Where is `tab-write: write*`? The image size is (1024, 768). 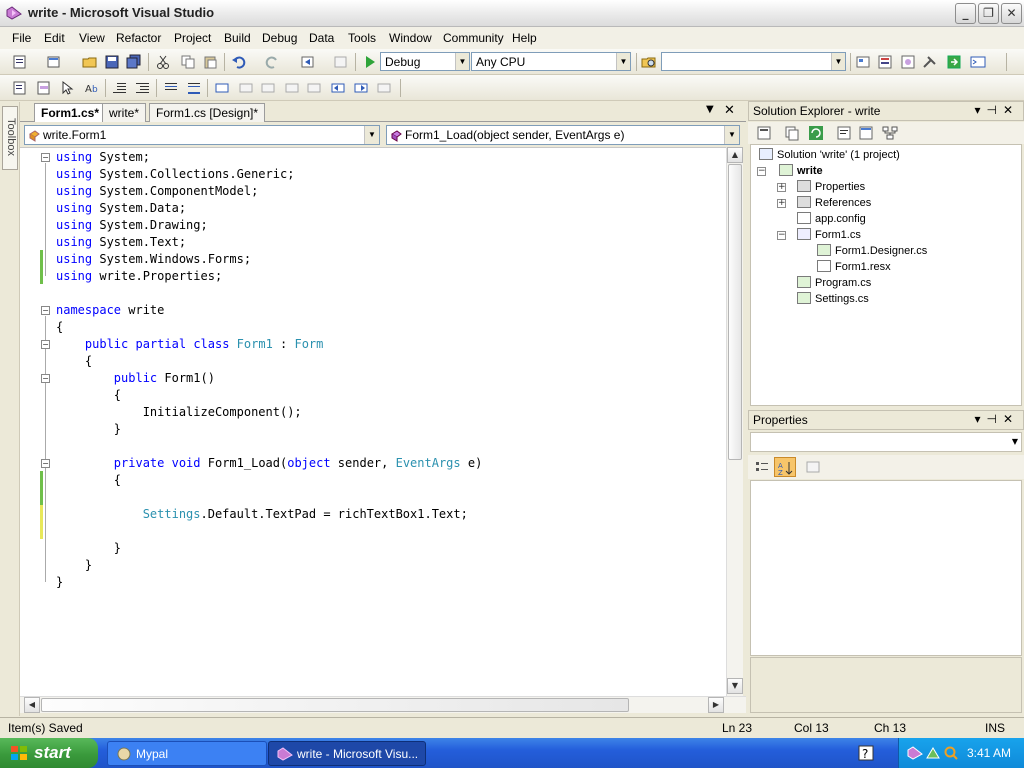 tab-write: write* is located at coordinates (124, 112).